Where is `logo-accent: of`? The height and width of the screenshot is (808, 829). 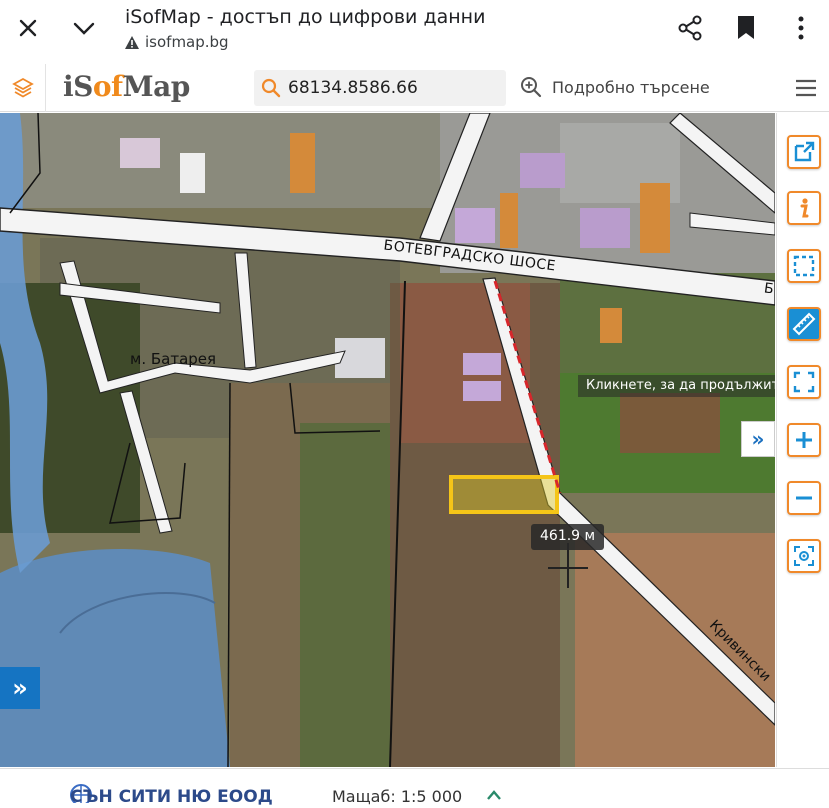
logo-accent: of is located at coordinates (107, 86).